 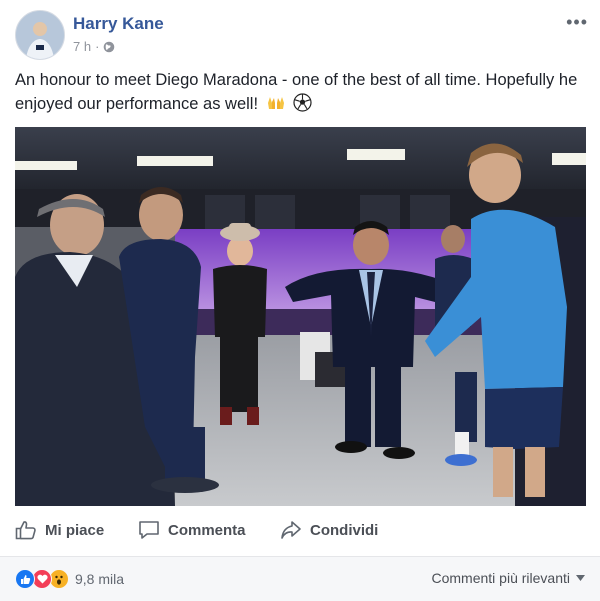 I want to click on reaction-count: 9,8 mila, so click(x=100, y=579).